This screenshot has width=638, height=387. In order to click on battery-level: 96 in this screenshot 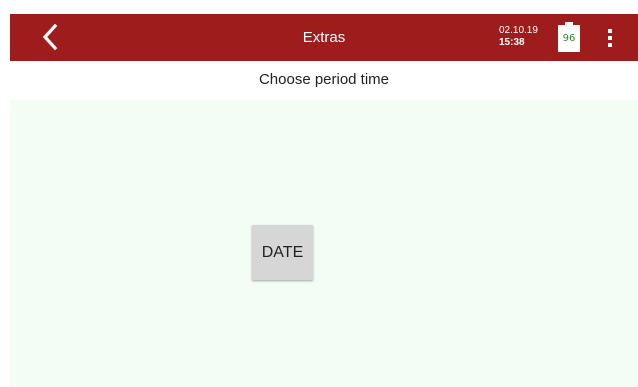, I will do `click(569, 38)`.